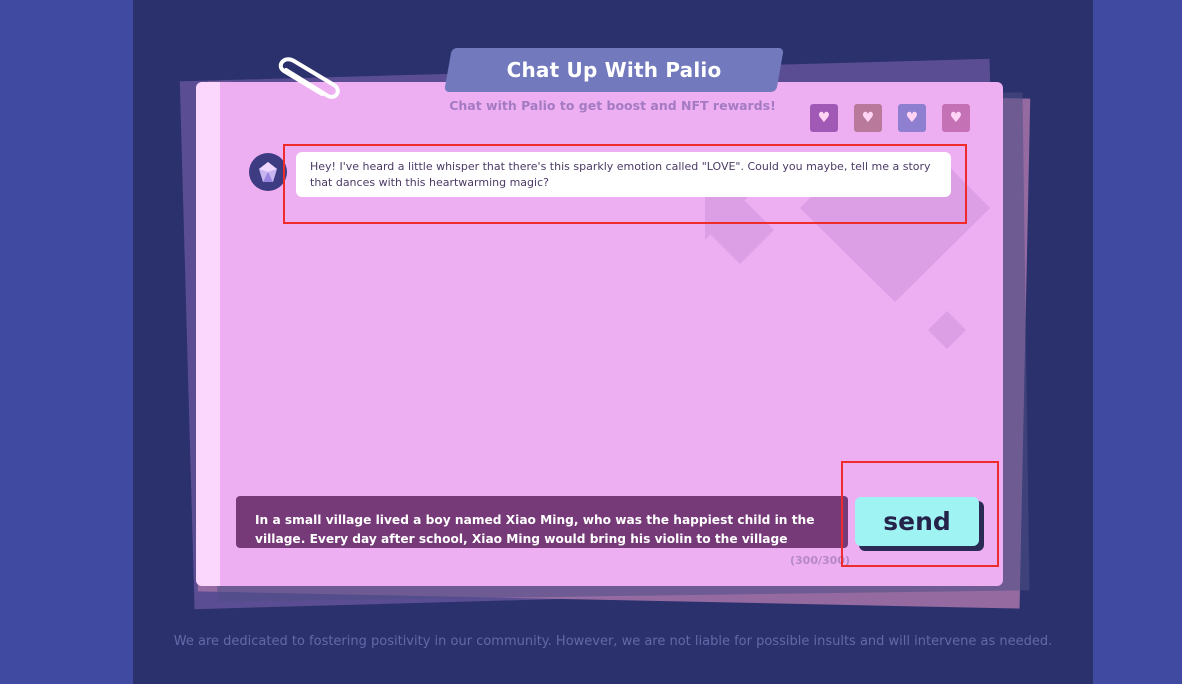 This screenshot has height=684, width=1182. I want to click on heart-bubble-icon: ♥, so click(912, 118).